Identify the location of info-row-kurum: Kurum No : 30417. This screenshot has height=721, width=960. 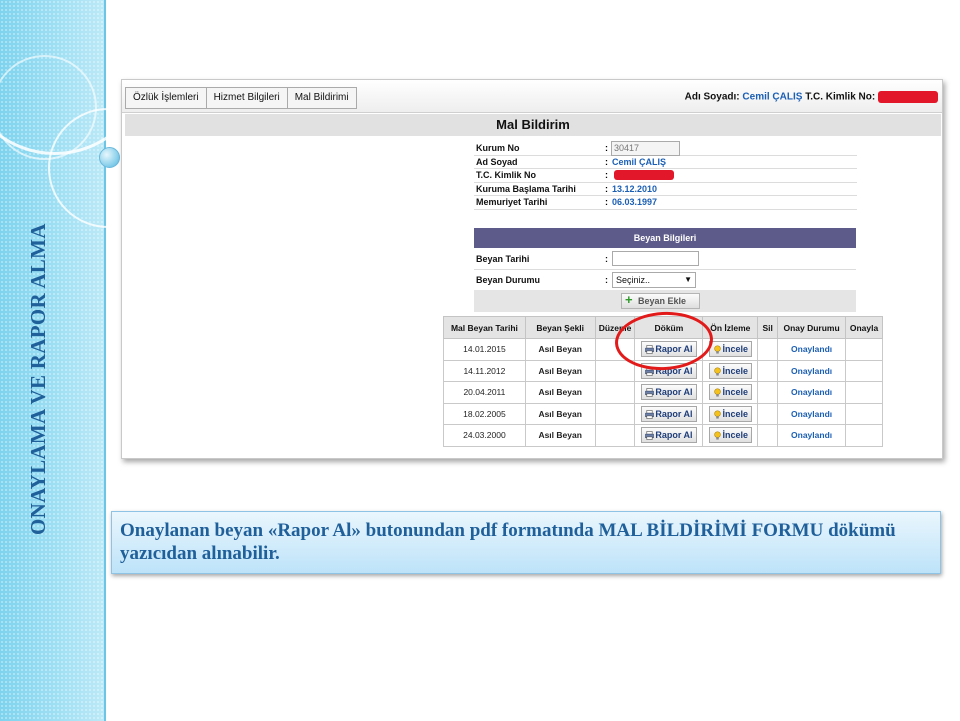
(665, 148).